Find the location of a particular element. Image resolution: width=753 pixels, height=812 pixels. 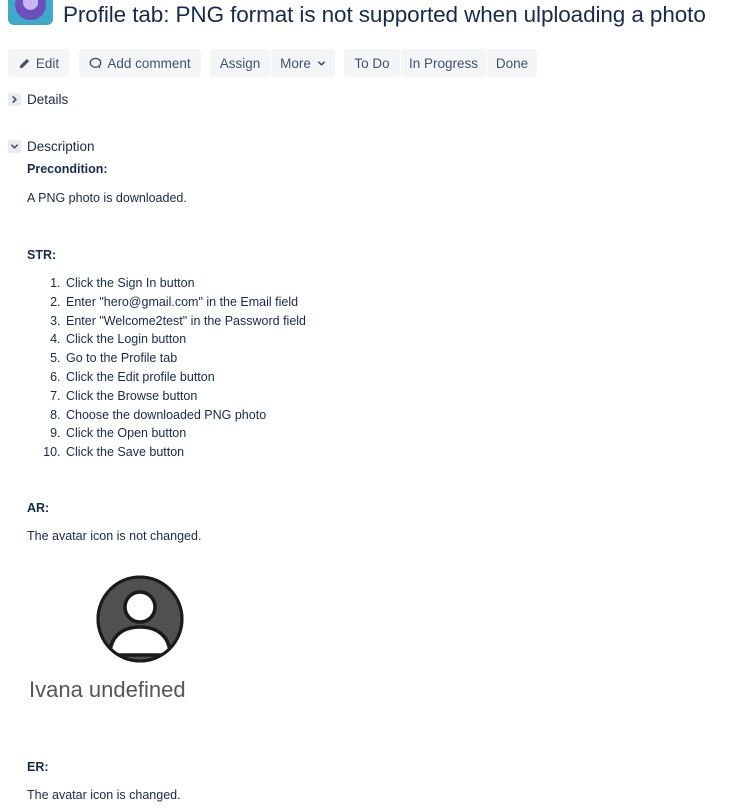

assign-button-label: Assign is located at coordinates (240, 63).